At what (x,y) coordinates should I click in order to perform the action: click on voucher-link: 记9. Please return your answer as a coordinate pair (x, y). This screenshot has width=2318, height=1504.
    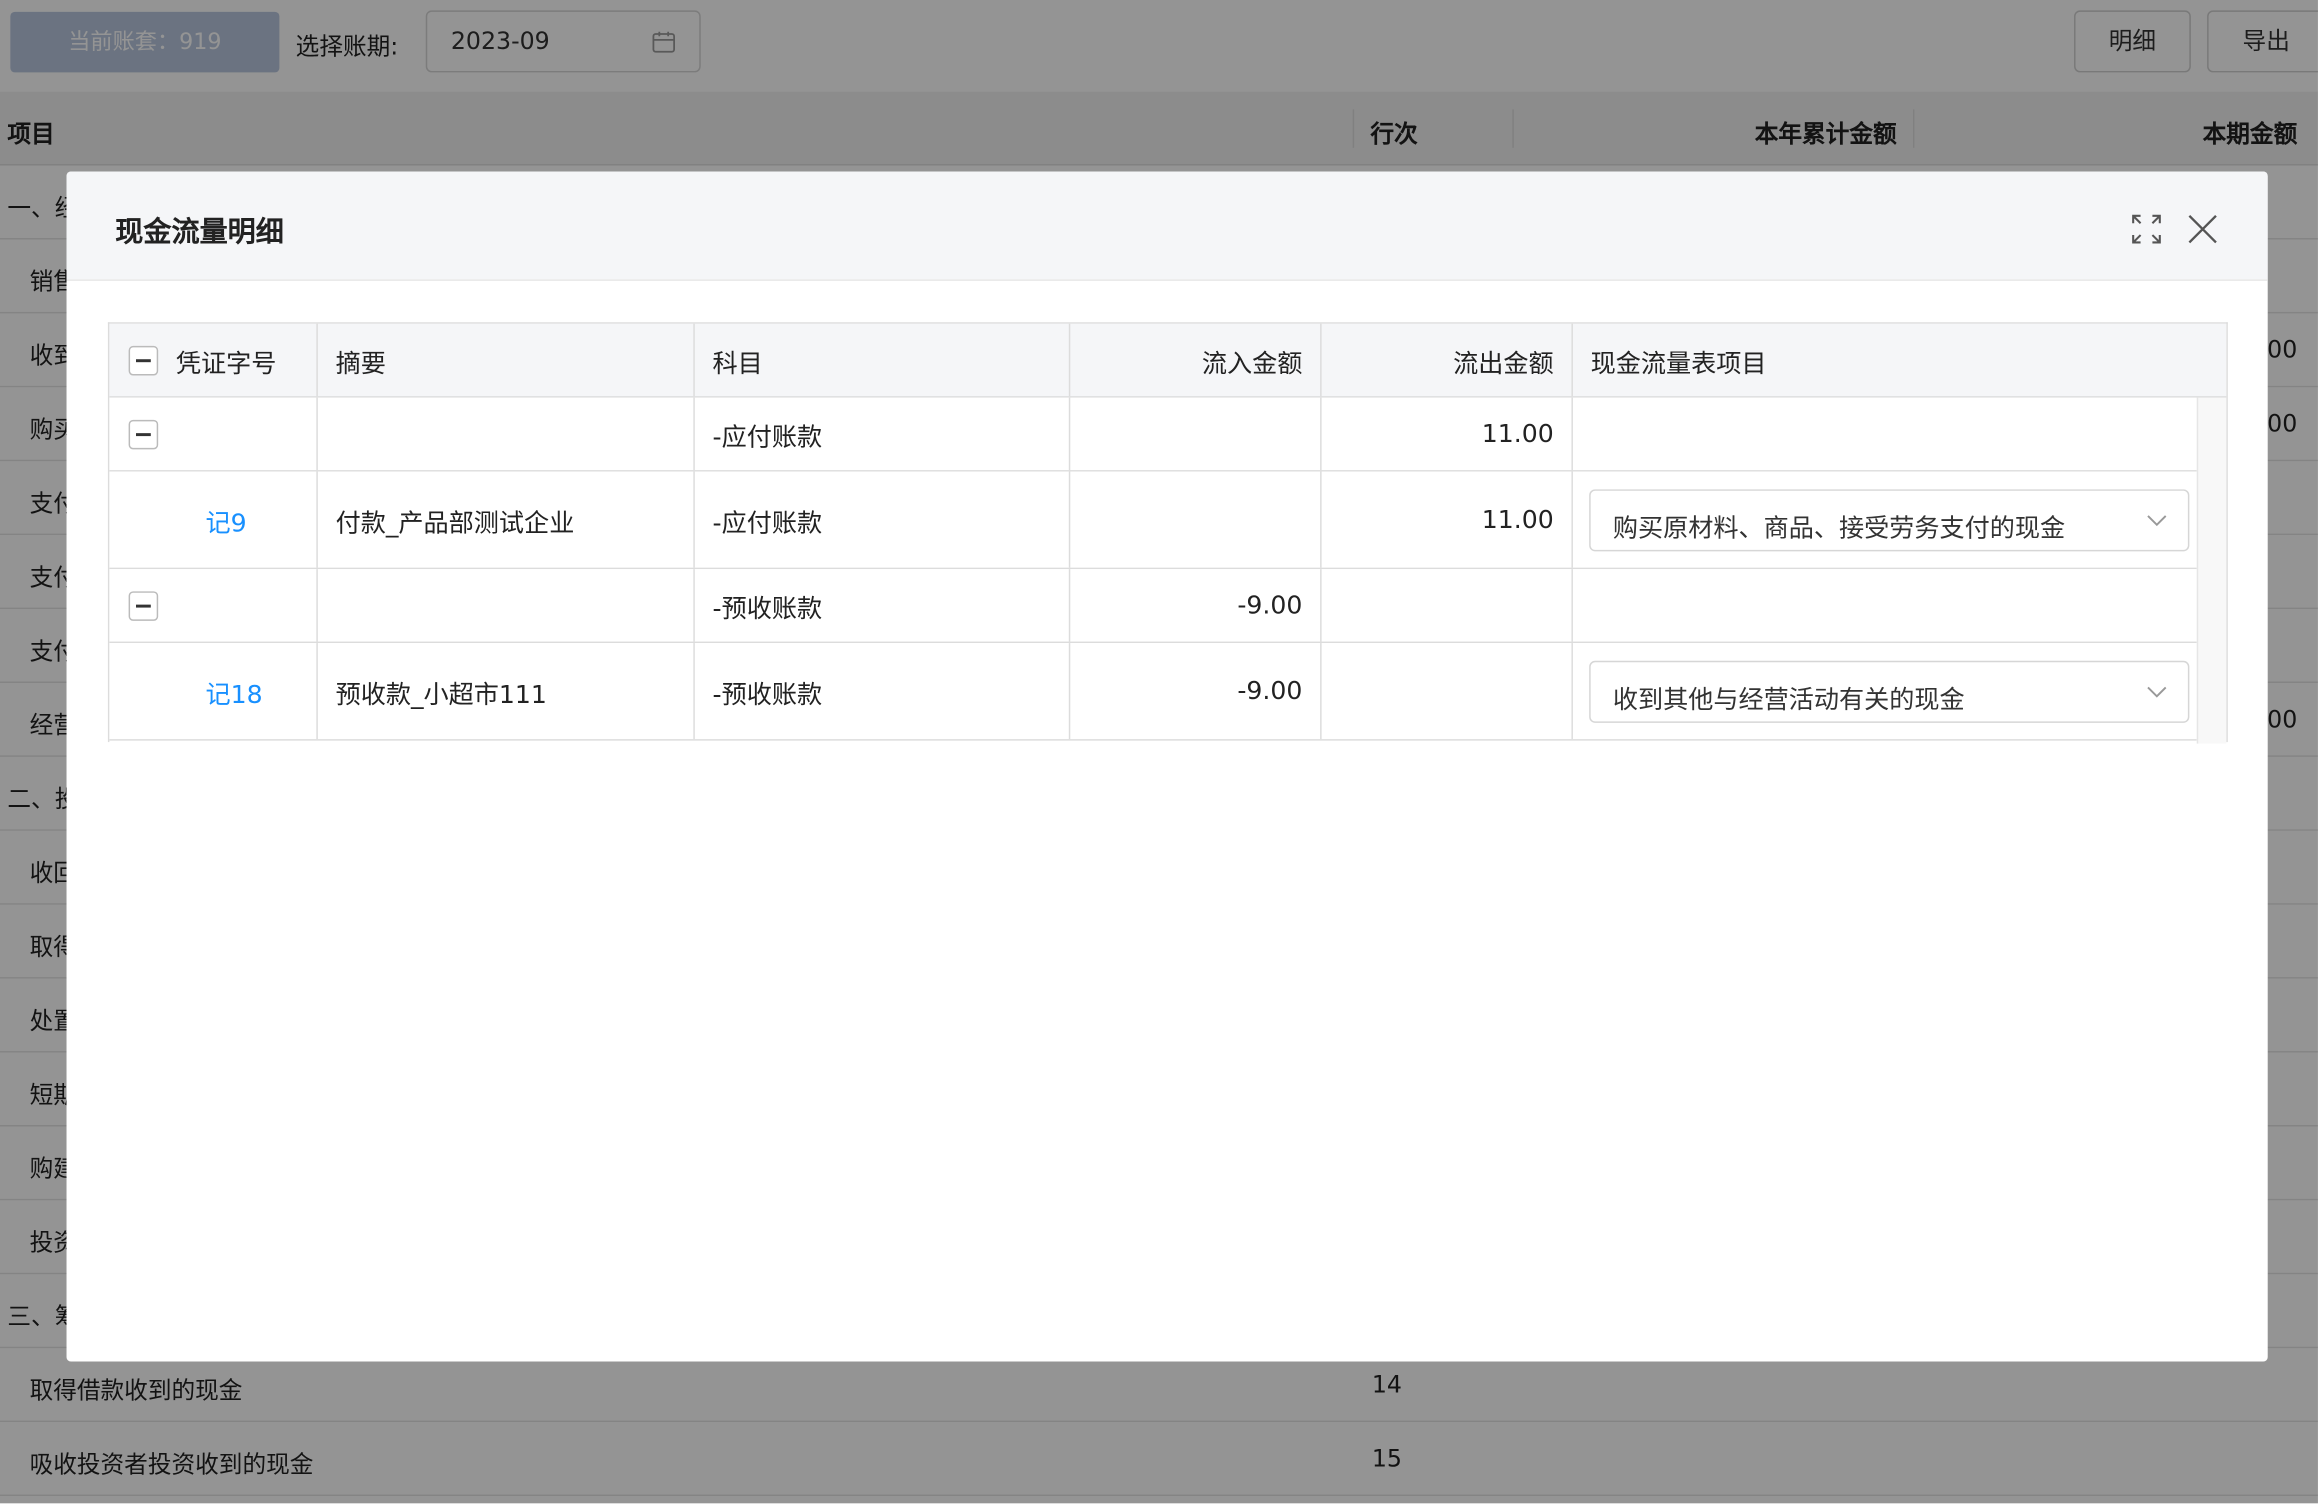
    Looking at the image, I should click on (225, 520).